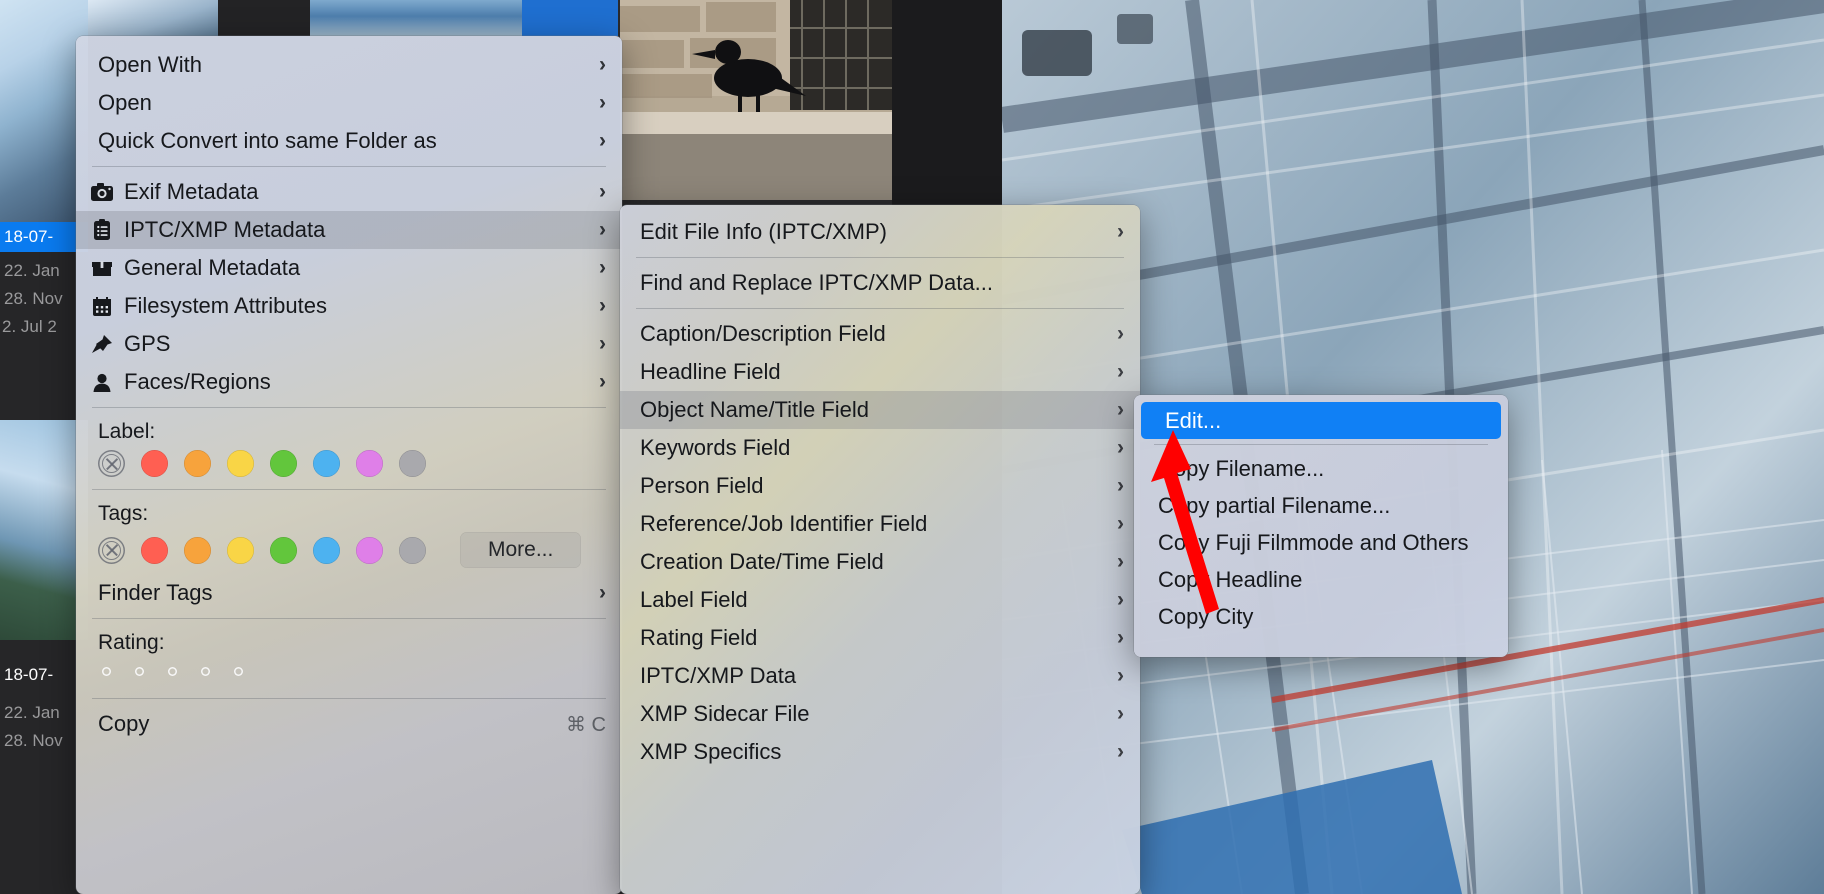  Describe the element at coordinates (349, 65) in the screenshot. I see `menu-item-open-with: Open With ›` at that location.